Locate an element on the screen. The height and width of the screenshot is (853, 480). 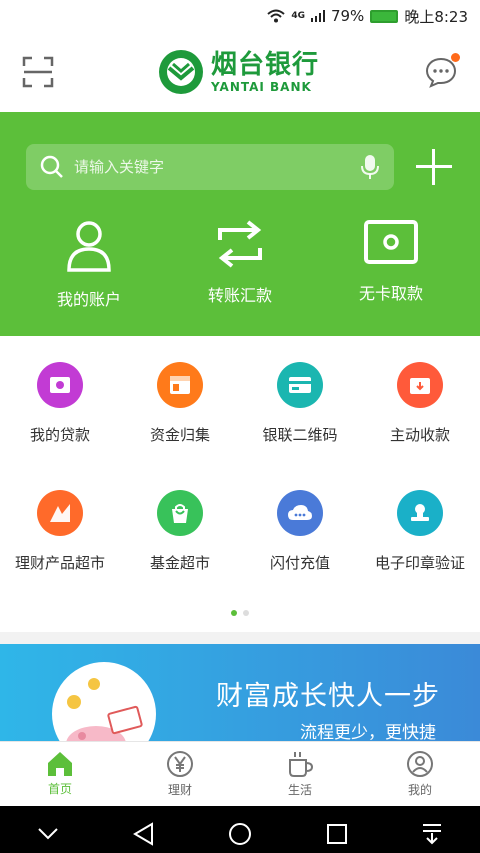
cardless-withdraw-icon is located at coordinates (391, 242).